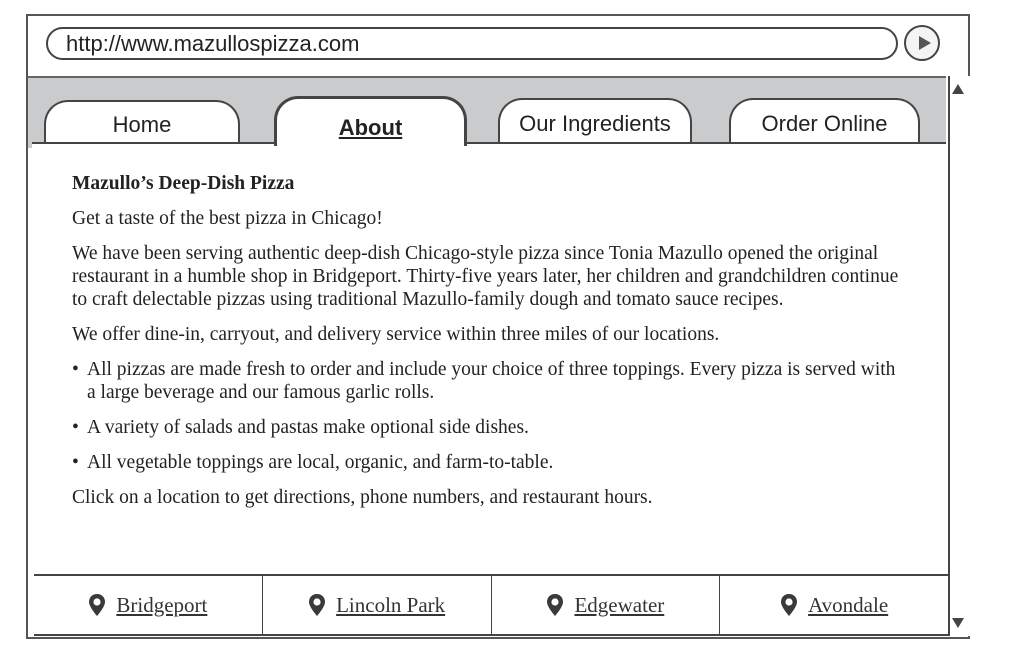 This screenshot has width=1009, height=655. What do you see at coordinates (595, 121) in the screenshot?
I see `tab-our-ingredients: Our Ingredients` at bounding box center [595, 121].